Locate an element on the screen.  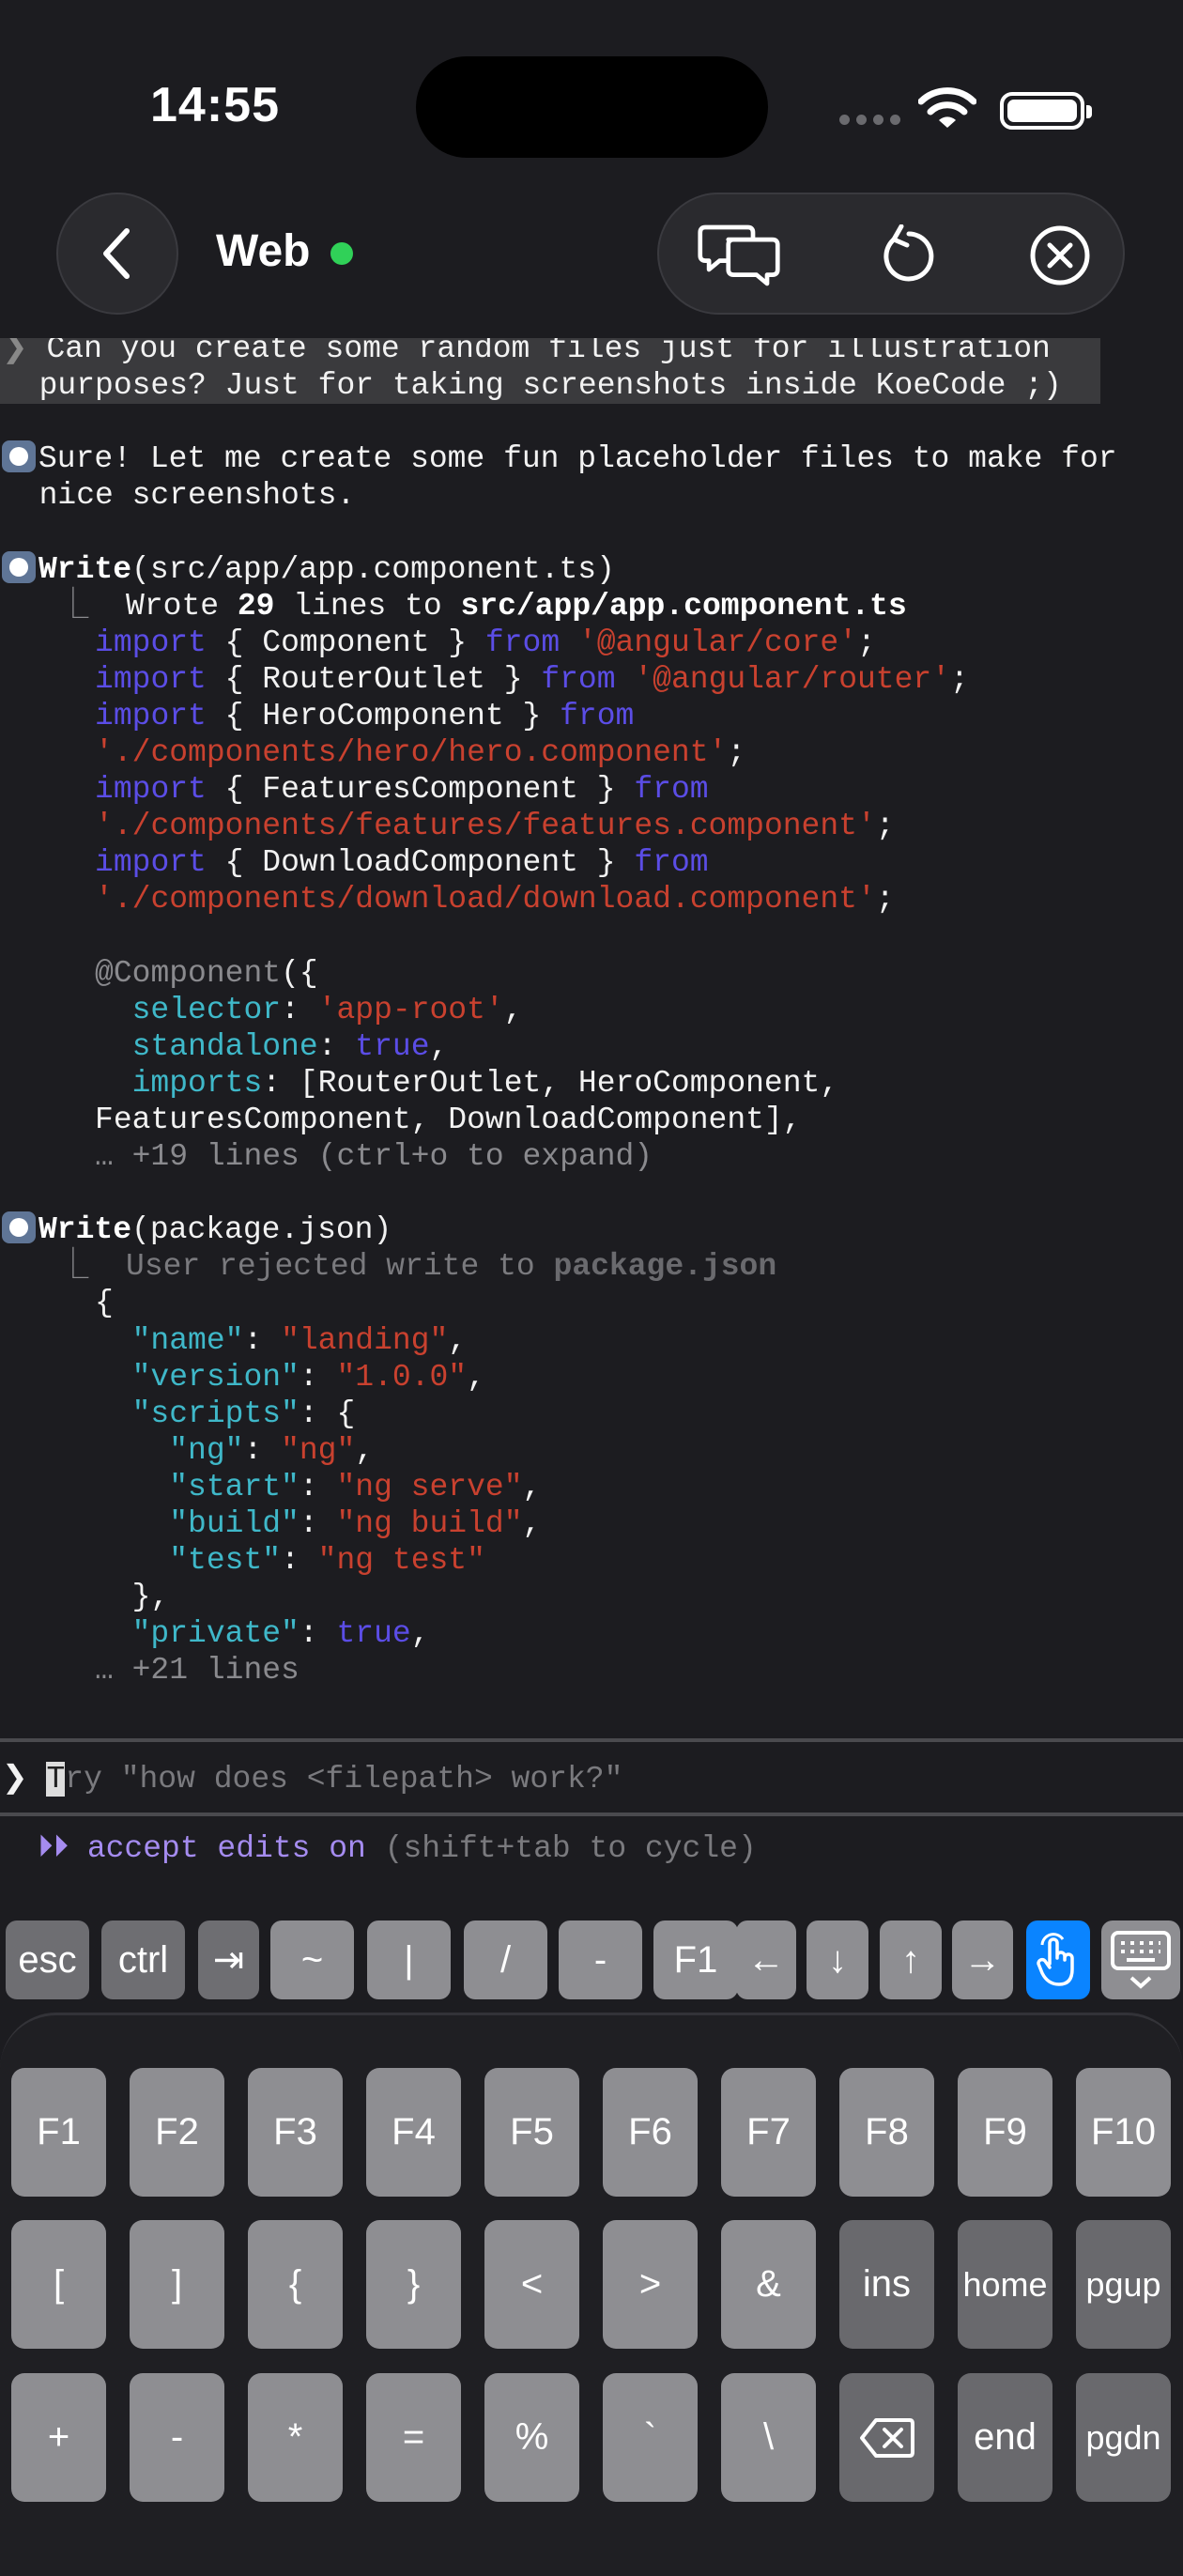
action-pill is located at coordinates (891, 254).